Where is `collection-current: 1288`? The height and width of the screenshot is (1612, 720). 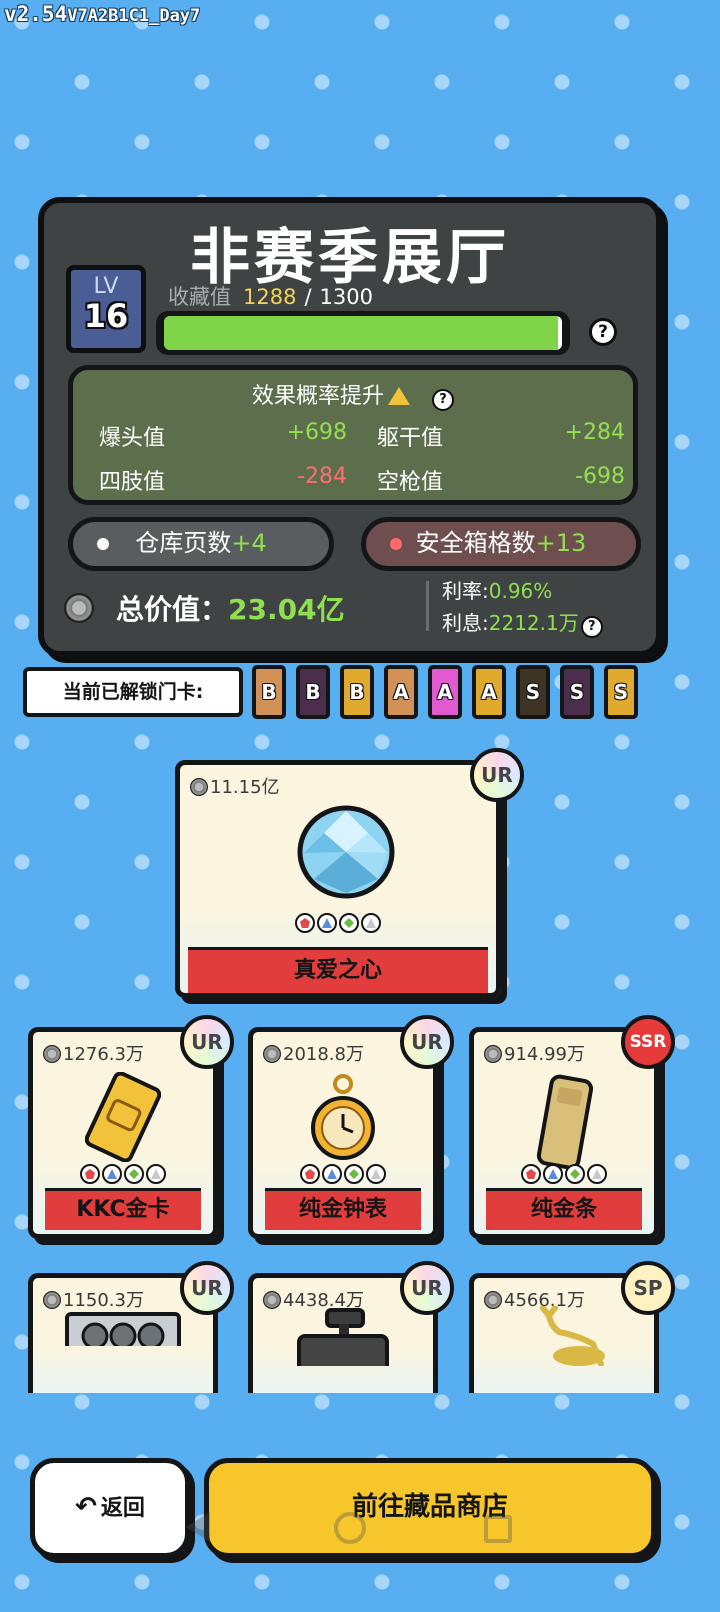 collection-current: 1288 is located at coordinates (270, 297).